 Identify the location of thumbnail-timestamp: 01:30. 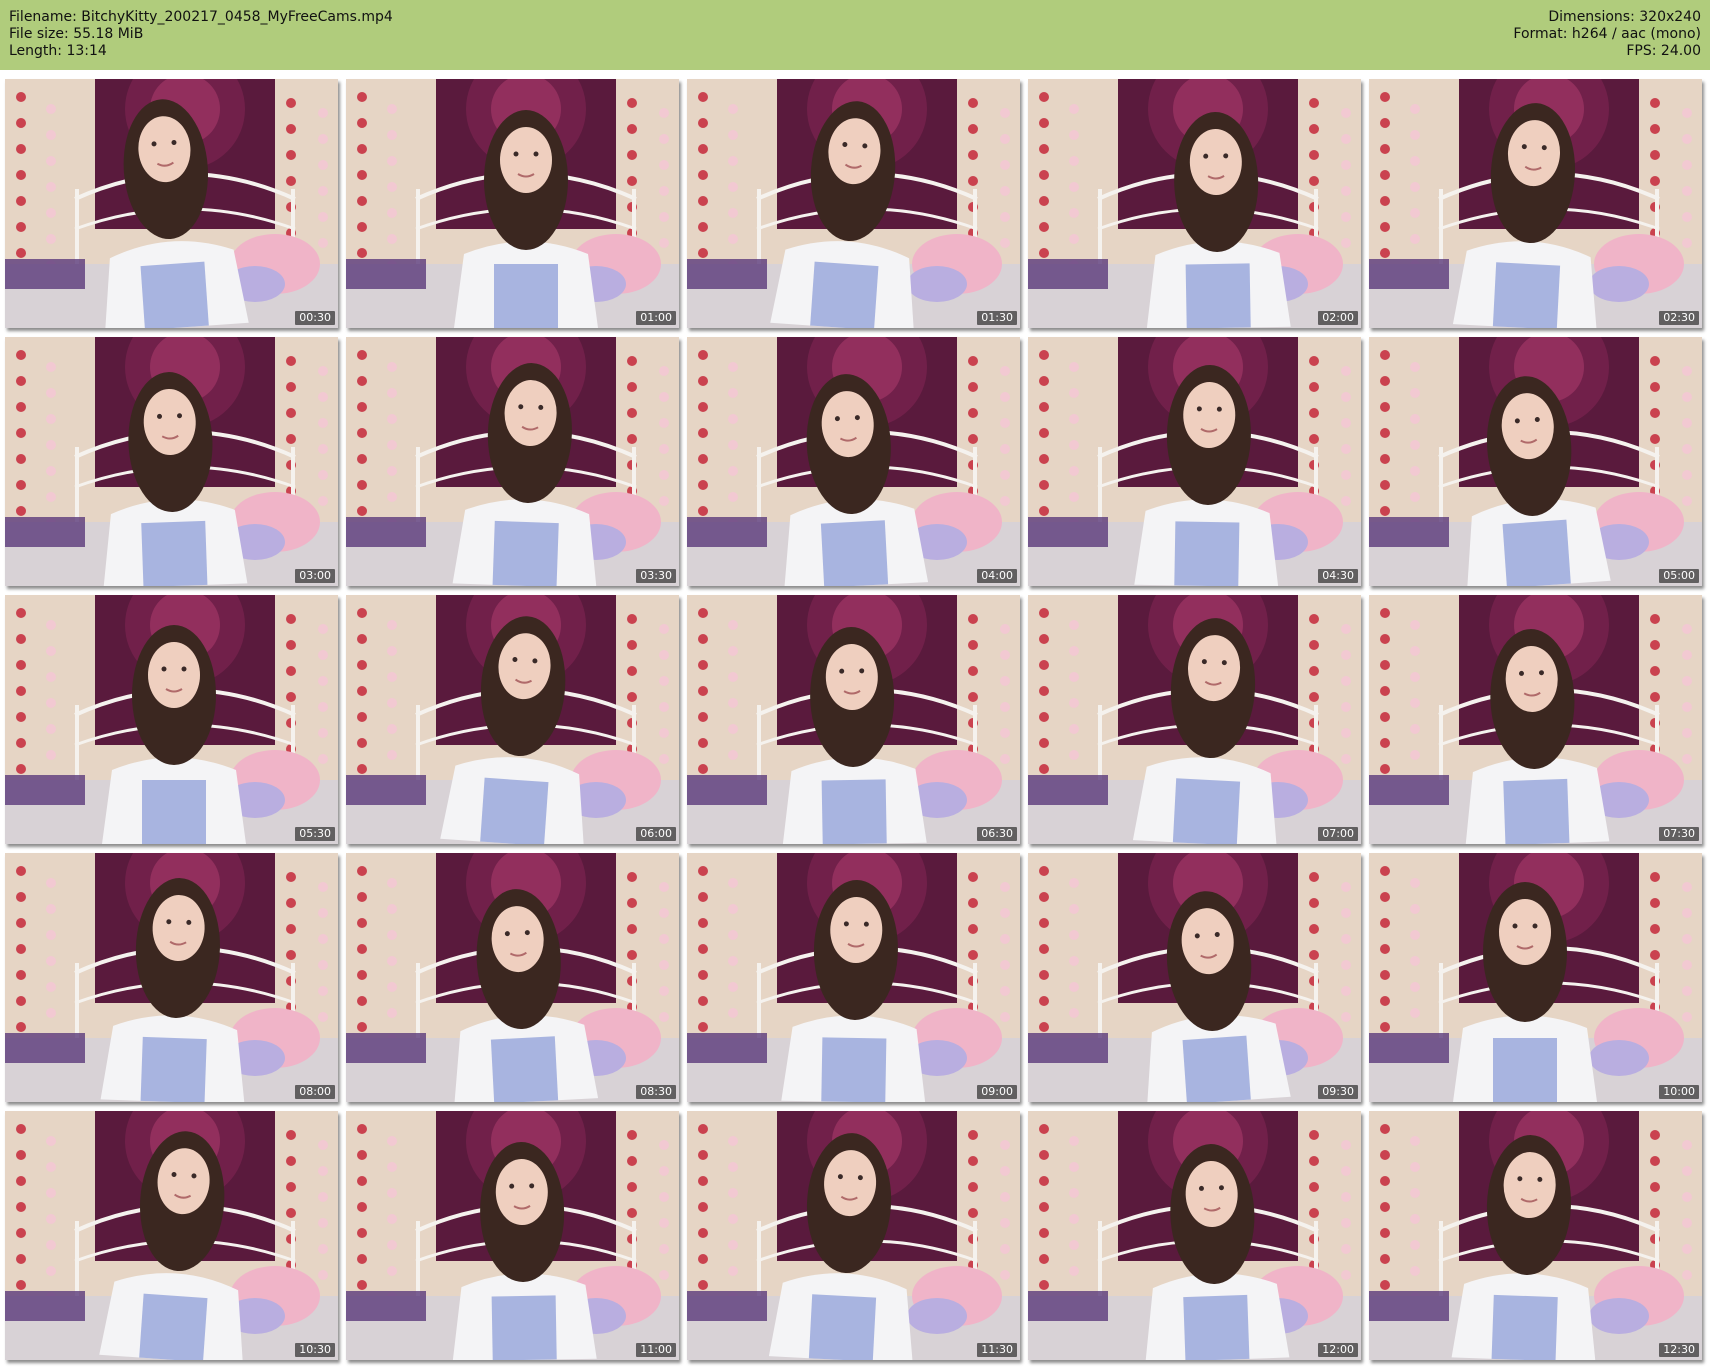
(997, 318).